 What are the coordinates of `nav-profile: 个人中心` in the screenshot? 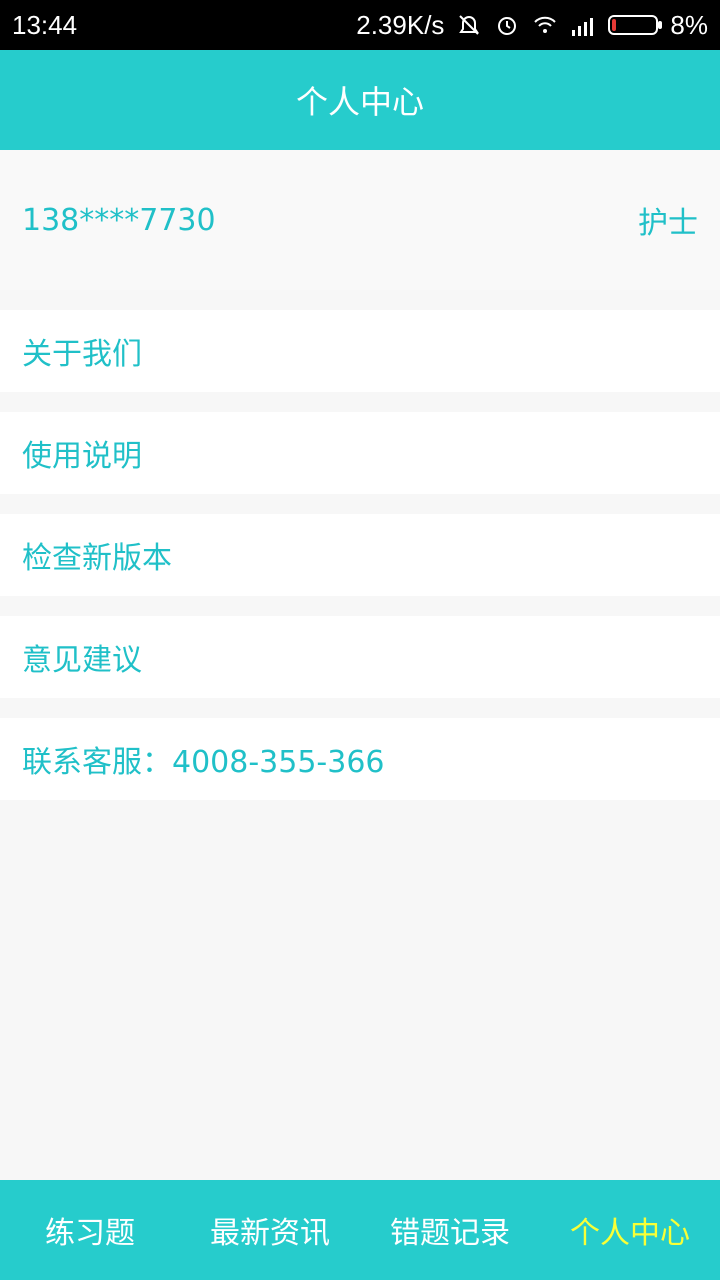 It's located at (630, 1230).